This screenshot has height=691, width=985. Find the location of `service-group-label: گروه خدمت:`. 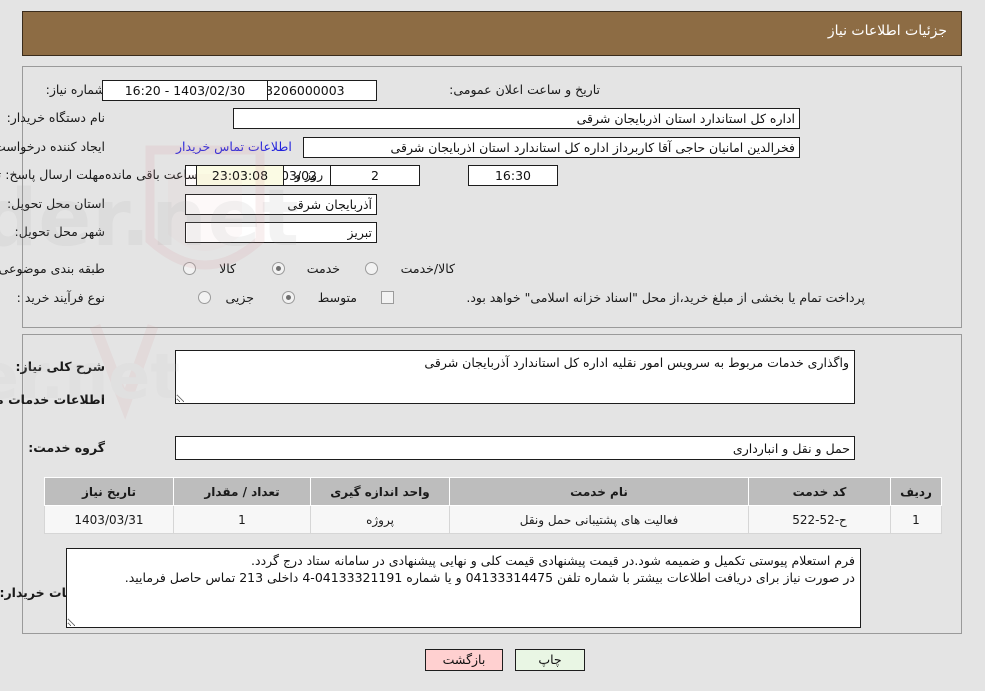

service-group-label: گروه خدمت: is located at coordinates (66, 447).